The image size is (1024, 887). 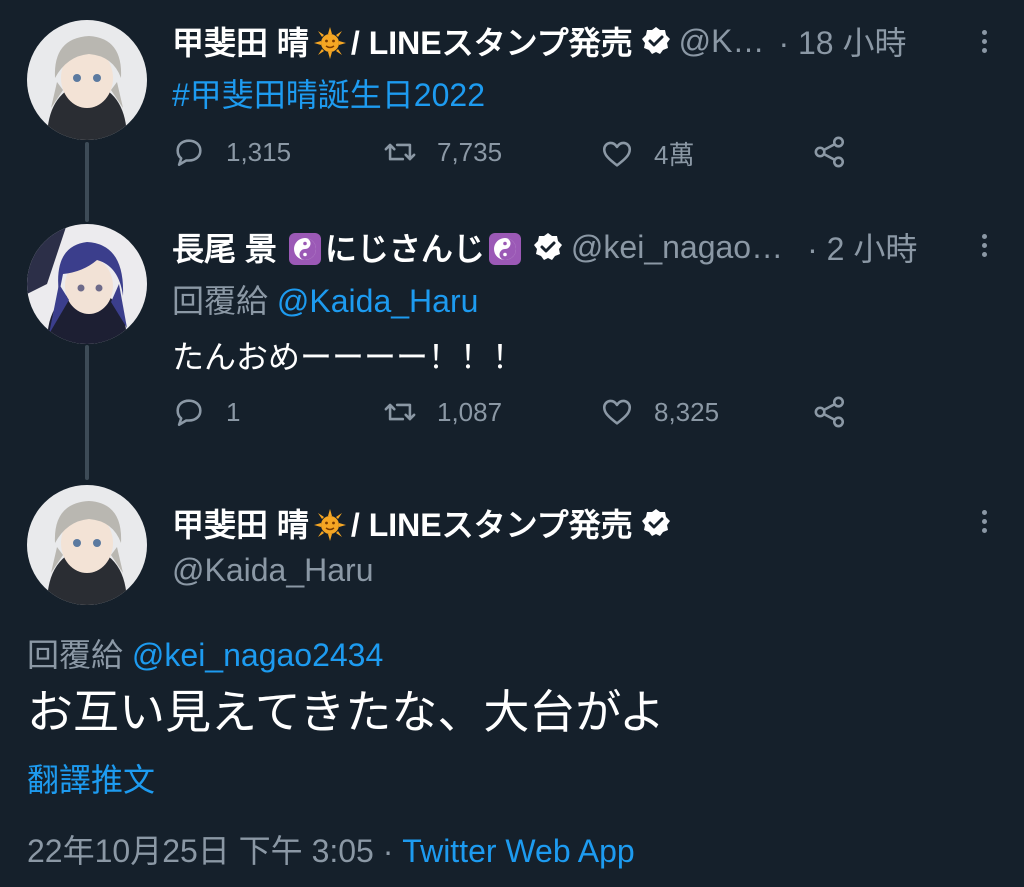 What do you see at coordinates (842, 41) in the screenshot?
I see `timestamp: · 18 小時` at bounding box center [842, 41].